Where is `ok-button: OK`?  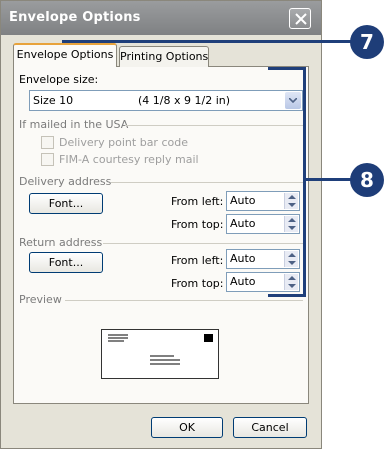 ok-button: OK is located at coordinates (187, 427).